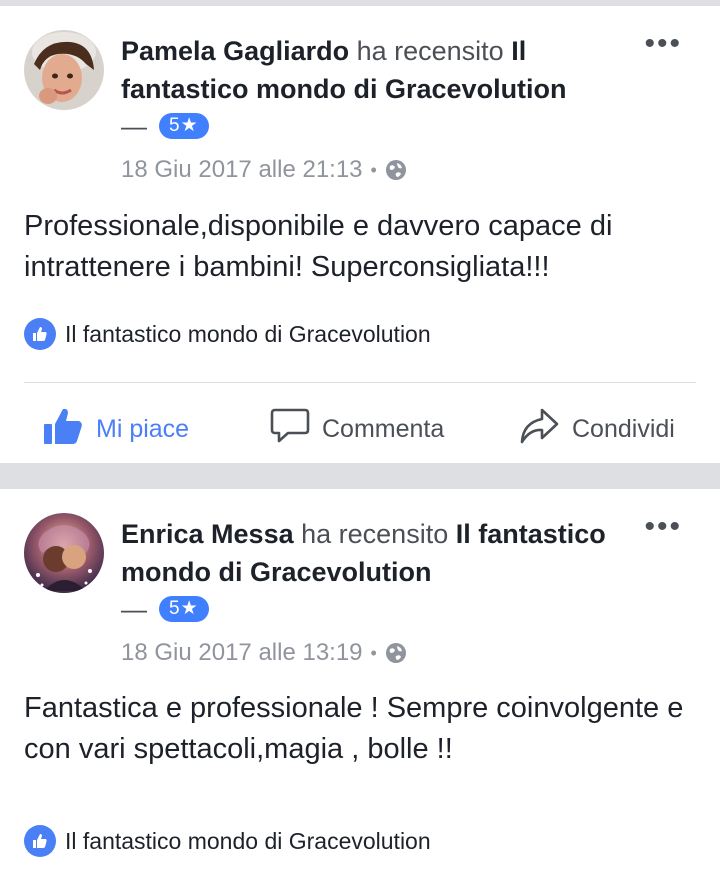 This screenshot has height=885, width=720. I want to click on author-name: Enrica Messa, so click(207, 534).